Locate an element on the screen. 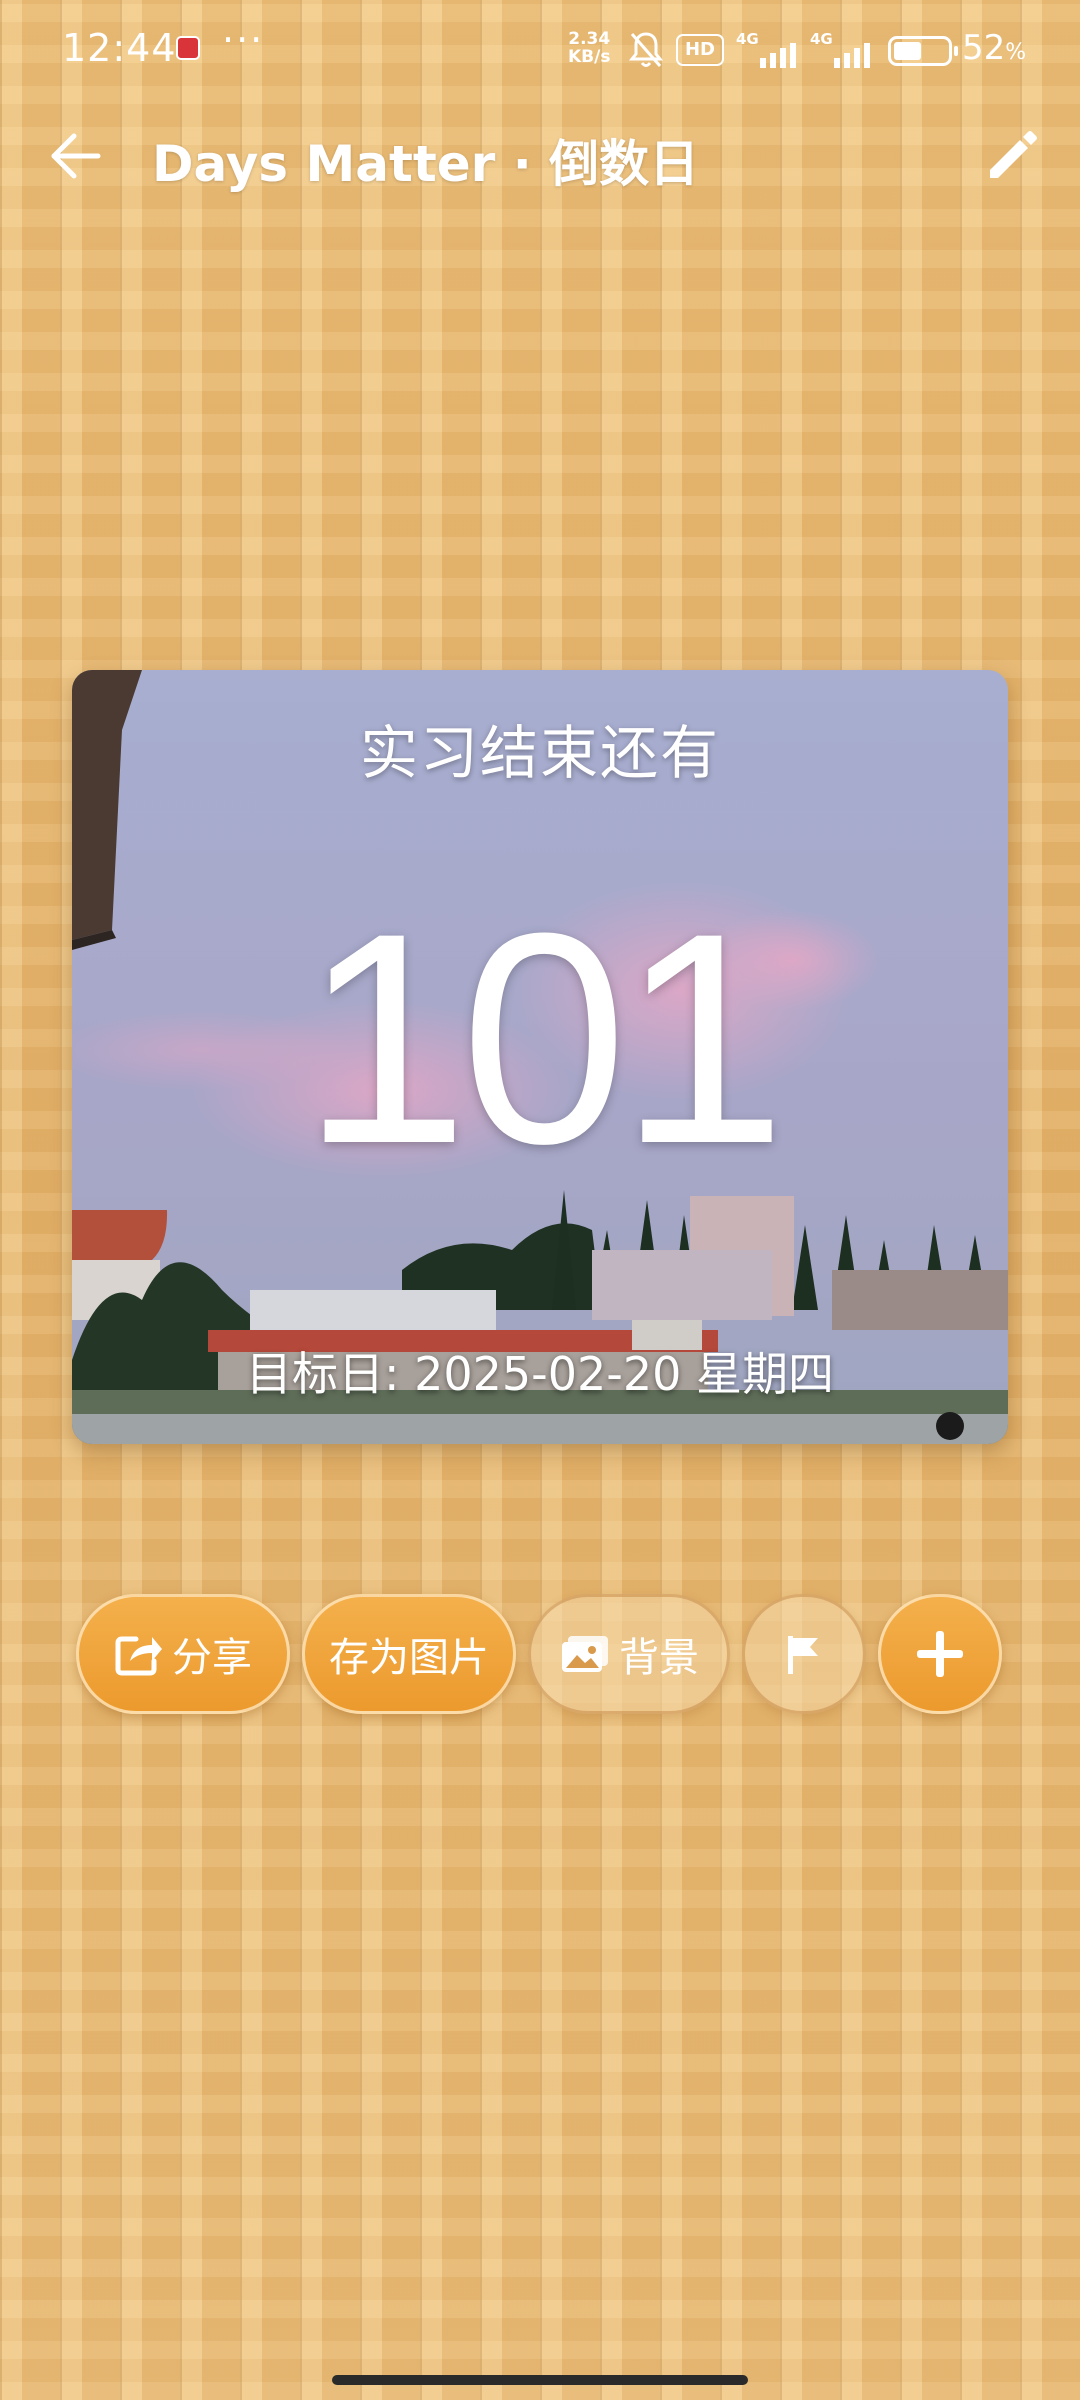 The width and height of the screenshot is (1080, 2400). home-indicator is located at coordinates (540, 2380).